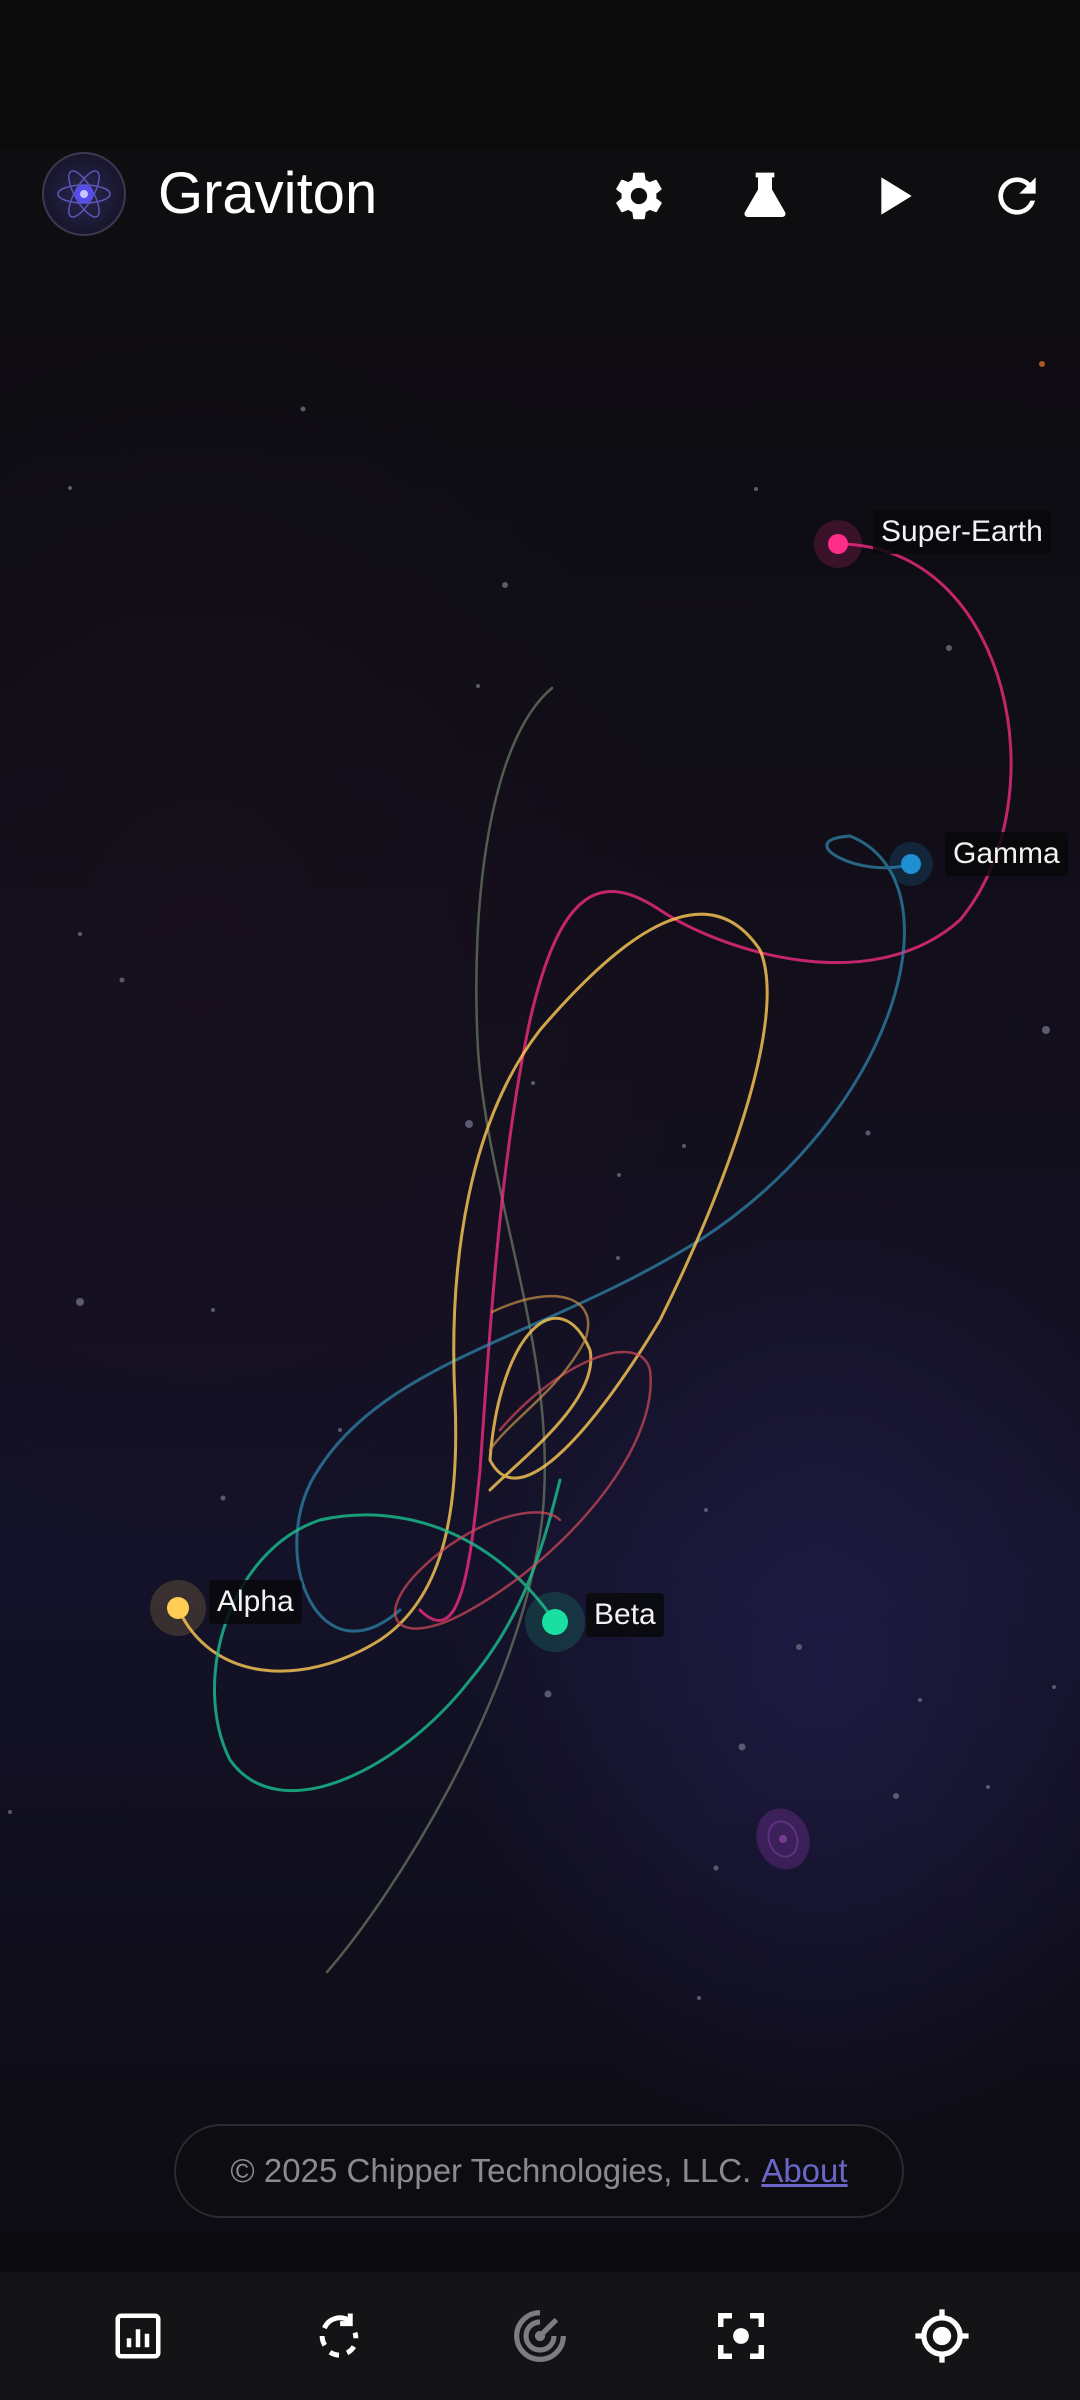 The height and width of the screenshot is (2400, 1080). What do you see at coordinates (804, 2171) in the screenshot?
I see `about-link: About` at bounding box center [804, 2171].